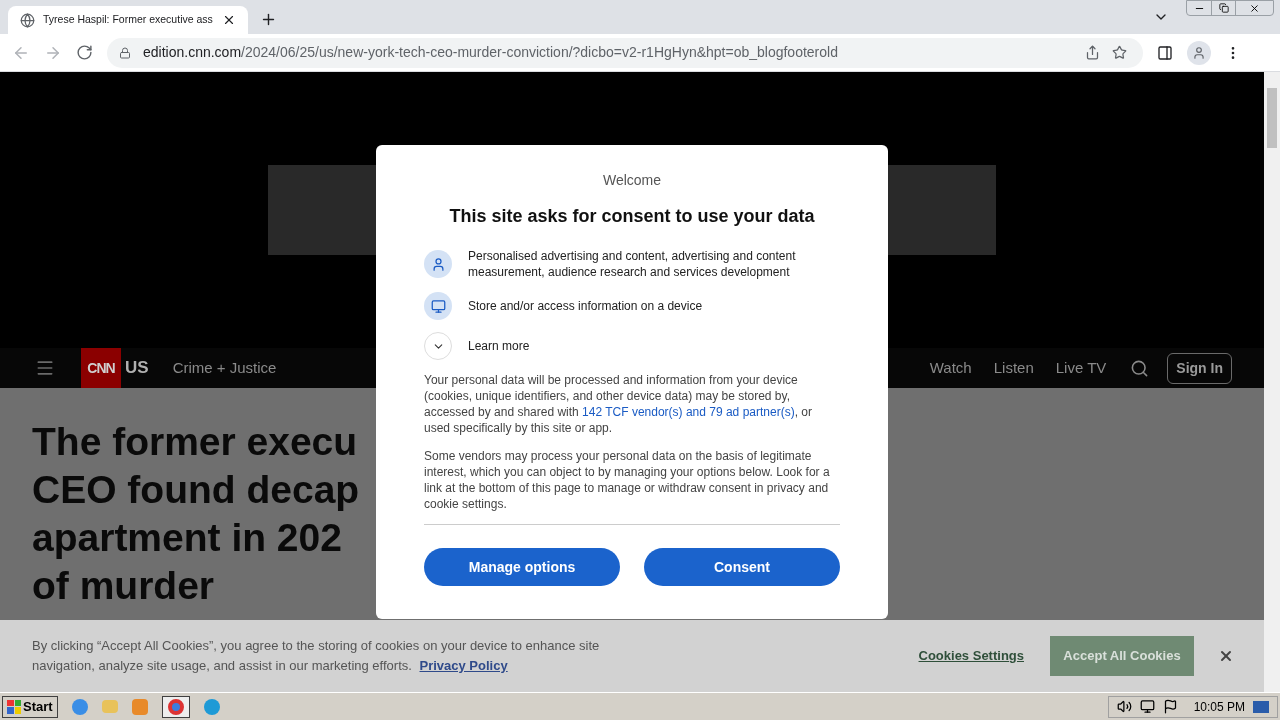 The height and width of the screenshot is (720, 1280). What do you see at coordinates (1199, 52) in the screenshot?
I see `profile-icon` at bounding box center [1199, 52].